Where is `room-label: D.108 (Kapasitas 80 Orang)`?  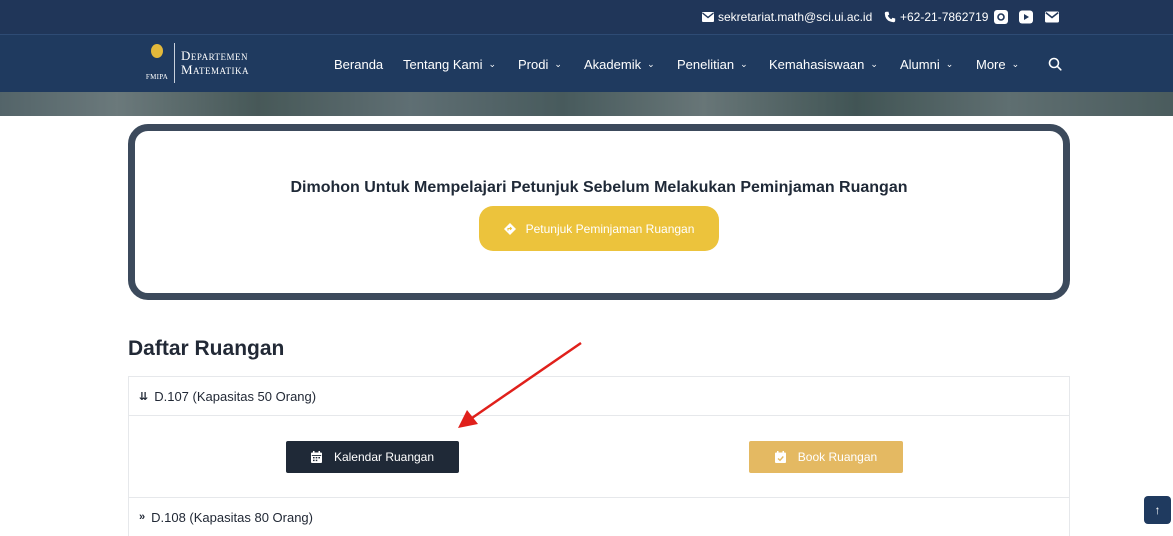
room-label: D.108 (Kapasitas 80 Orang) is located at coordinates (232, 517).